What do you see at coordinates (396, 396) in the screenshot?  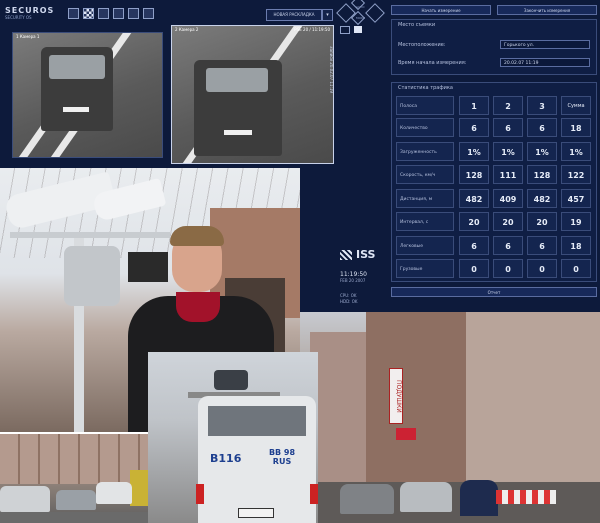 I see `shop-sign: ПОДУШКИ` at bounding box center [396, 396].